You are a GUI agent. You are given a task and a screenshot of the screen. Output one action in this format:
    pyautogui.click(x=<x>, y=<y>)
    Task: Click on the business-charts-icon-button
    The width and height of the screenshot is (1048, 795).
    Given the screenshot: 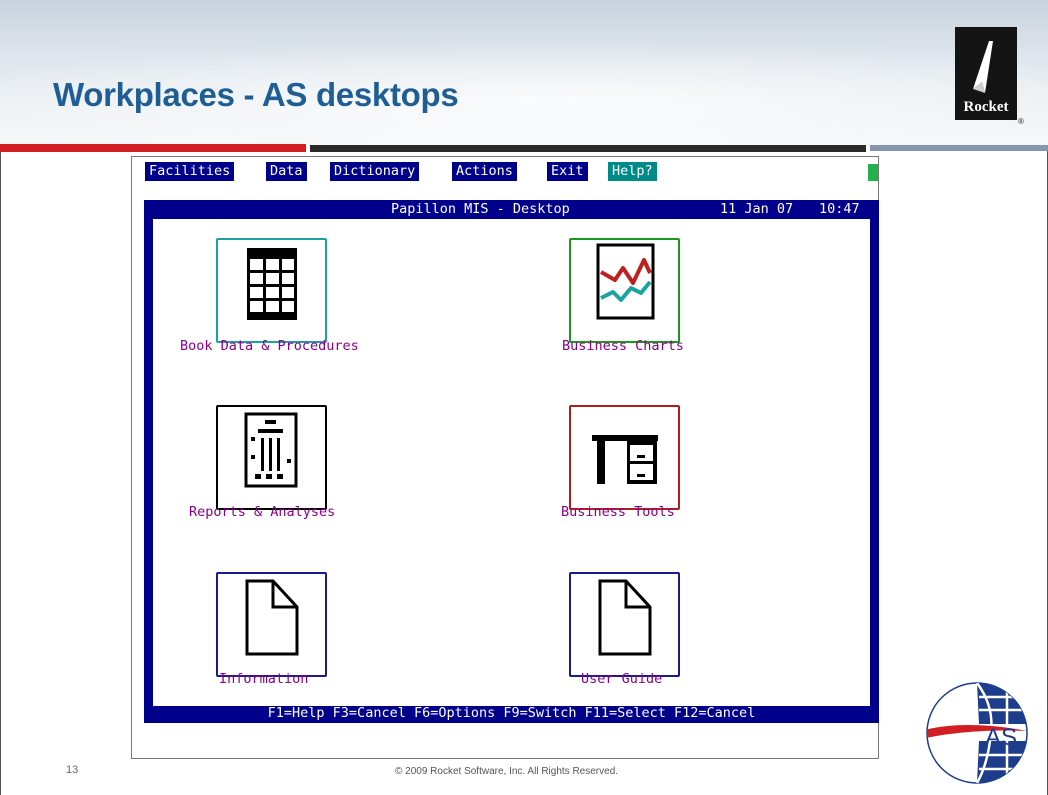 What is the action you would take?
    pyautogui.click(x=624, y=290)
    